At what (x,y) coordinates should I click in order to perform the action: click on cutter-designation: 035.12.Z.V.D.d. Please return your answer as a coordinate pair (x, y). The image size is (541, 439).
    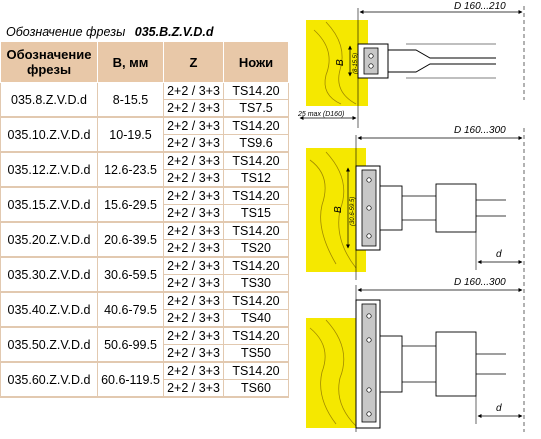
    Looking at the image, I should click on (49, 169).